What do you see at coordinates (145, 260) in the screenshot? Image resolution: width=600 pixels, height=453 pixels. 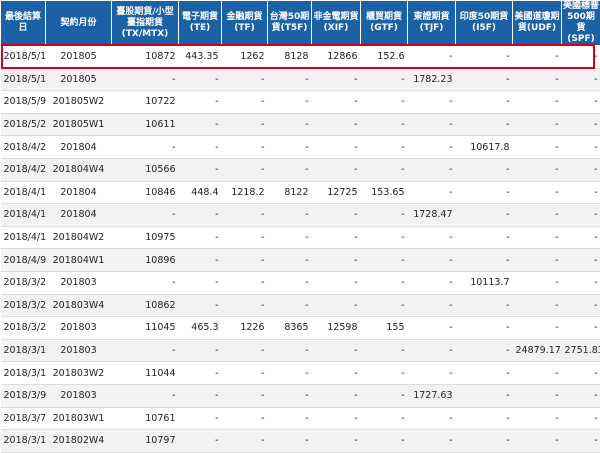 I see `price-cell: 10896` at bounding box center [145, 260].